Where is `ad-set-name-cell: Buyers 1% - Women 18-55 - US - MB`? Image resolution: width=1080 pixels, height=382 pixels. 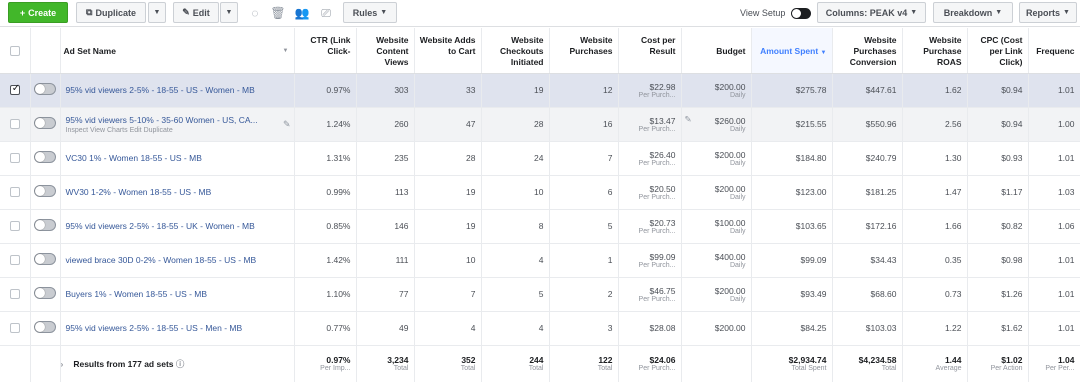
ad-set-name-cell: Buyers 1% - Women 18-55 - US - MB is located at coordinates (177, 294).